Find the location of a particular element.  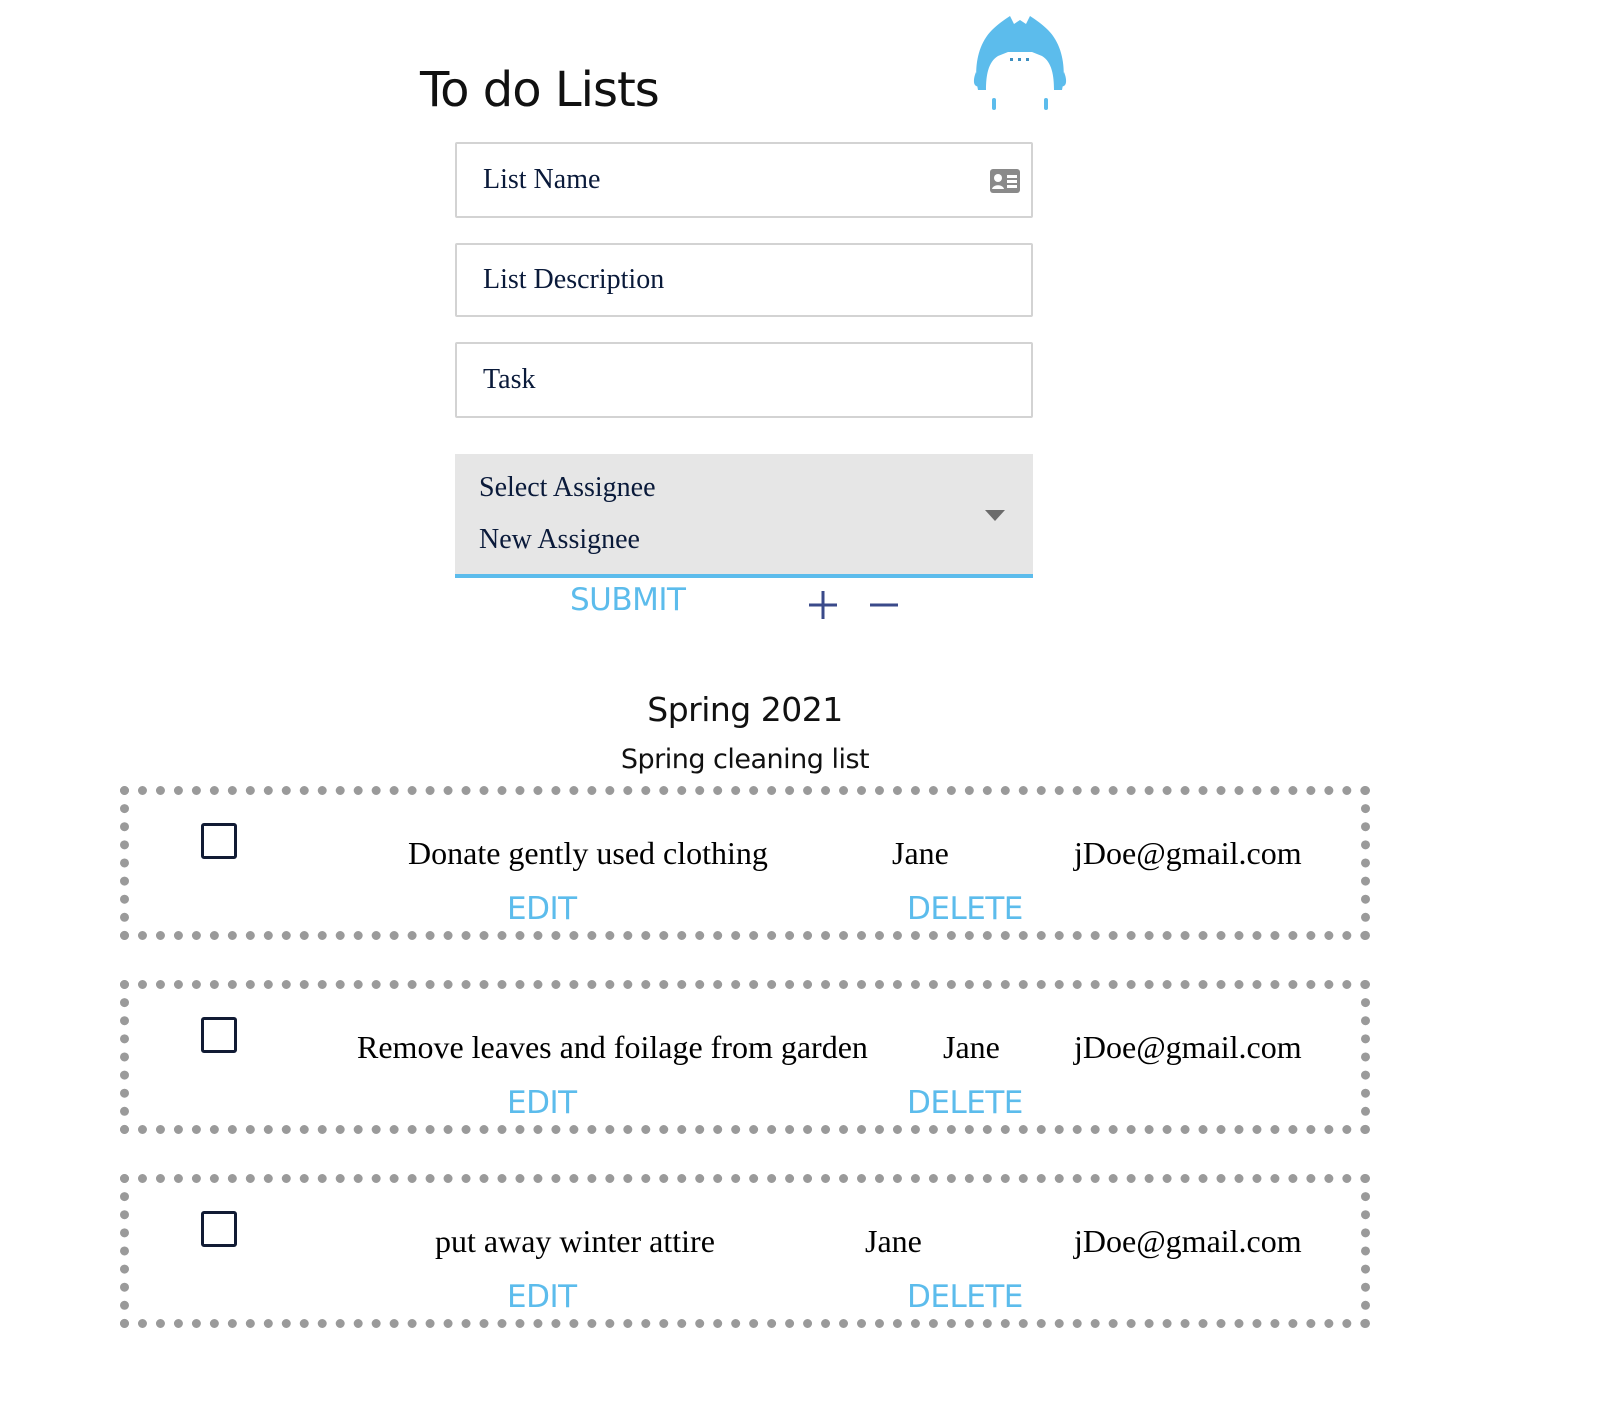

assignee-option-new: New Assignee is located at coordinates (756, 540).